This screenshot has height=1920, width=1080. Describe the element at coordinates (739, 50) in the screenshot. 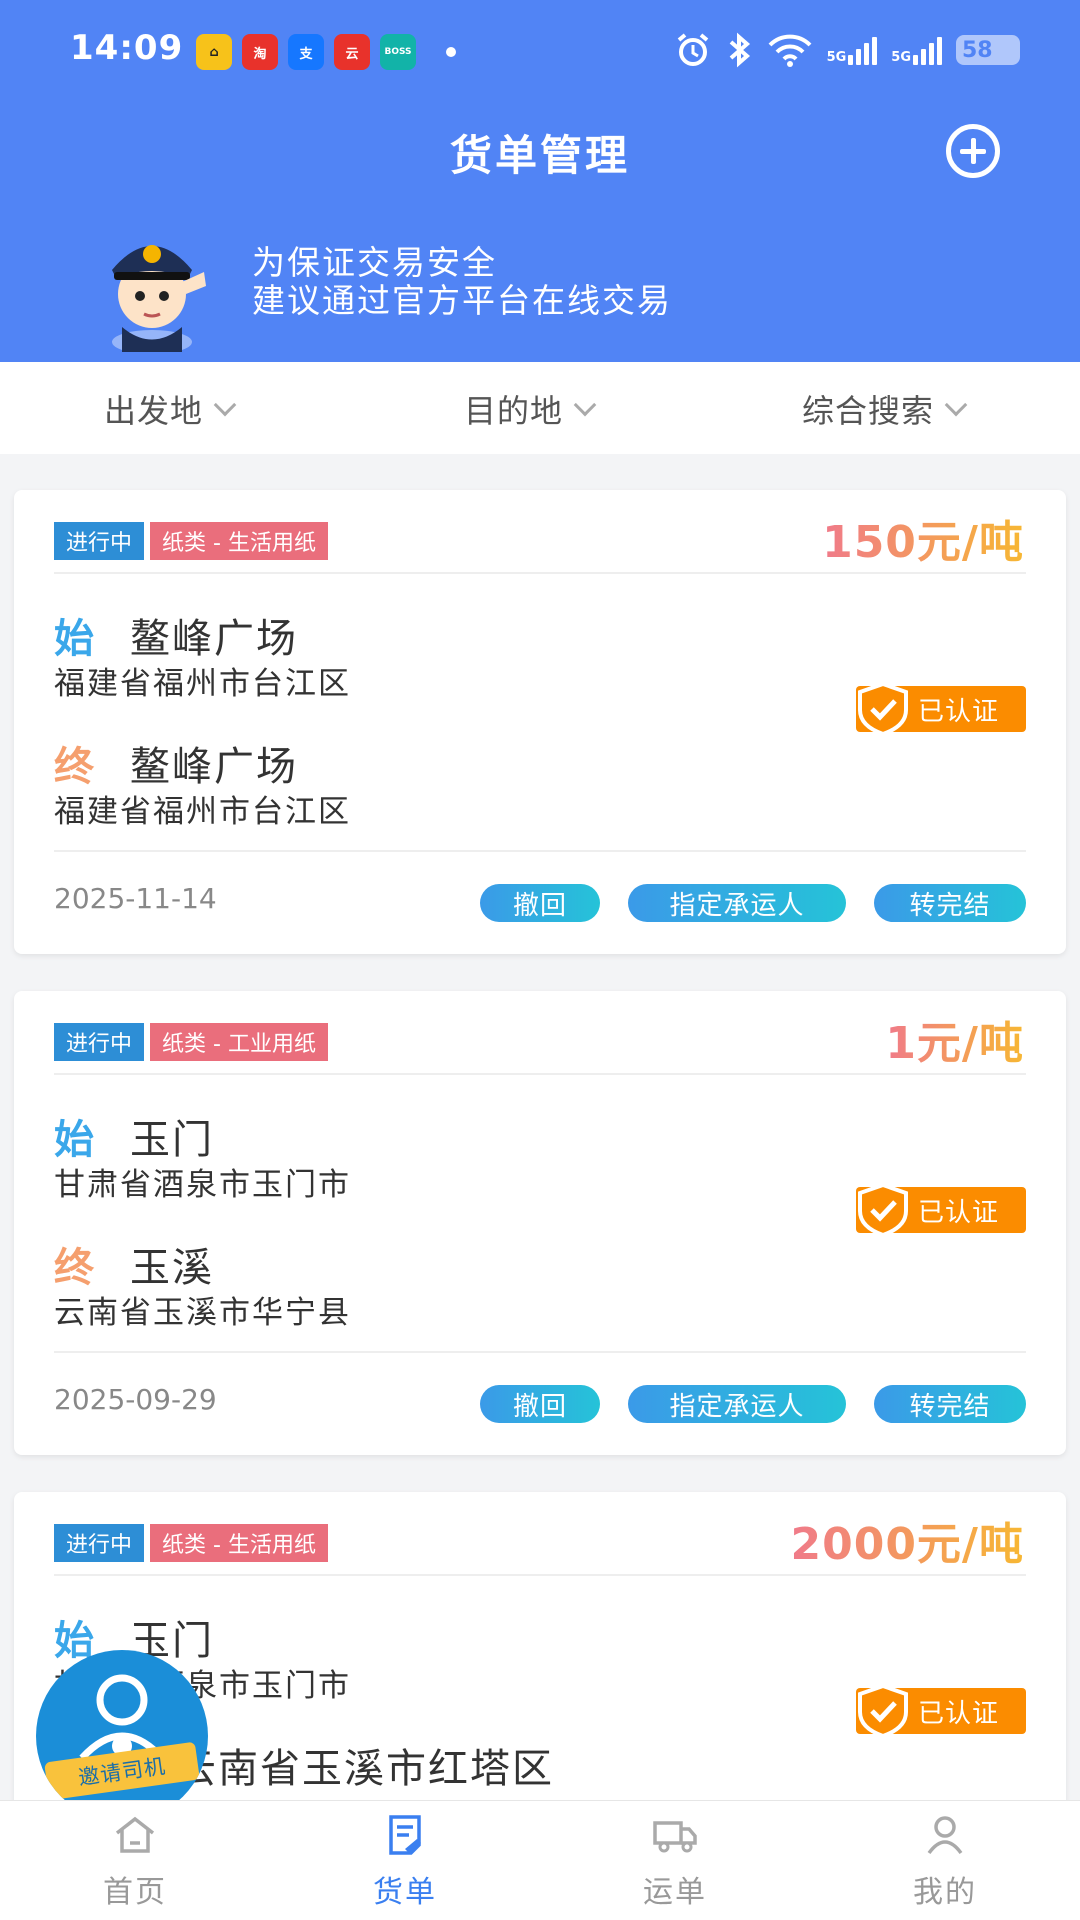

I see `bluetooth-icon` at that location.